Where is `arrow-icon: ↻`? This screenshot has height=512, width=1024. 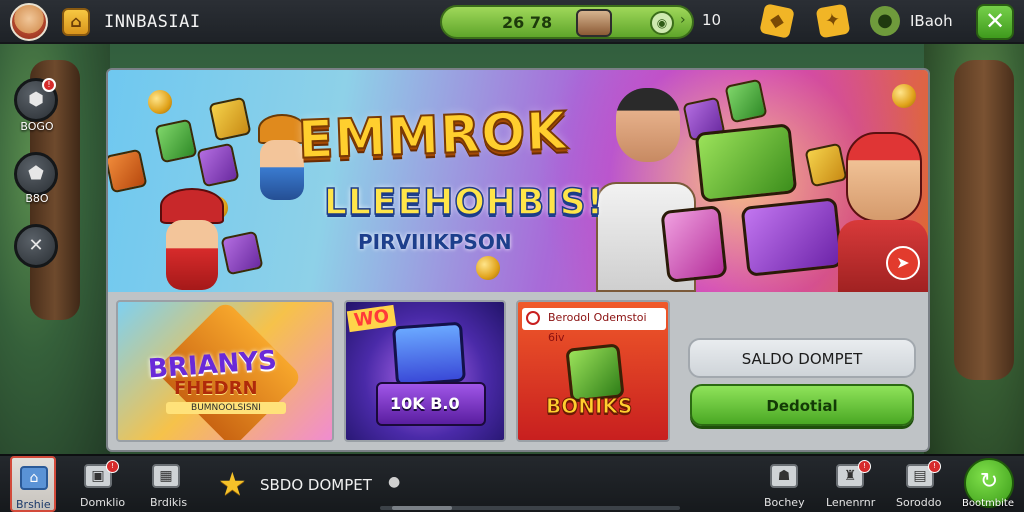
arrow-icon: ↻ is located at coordinates (989, 481).